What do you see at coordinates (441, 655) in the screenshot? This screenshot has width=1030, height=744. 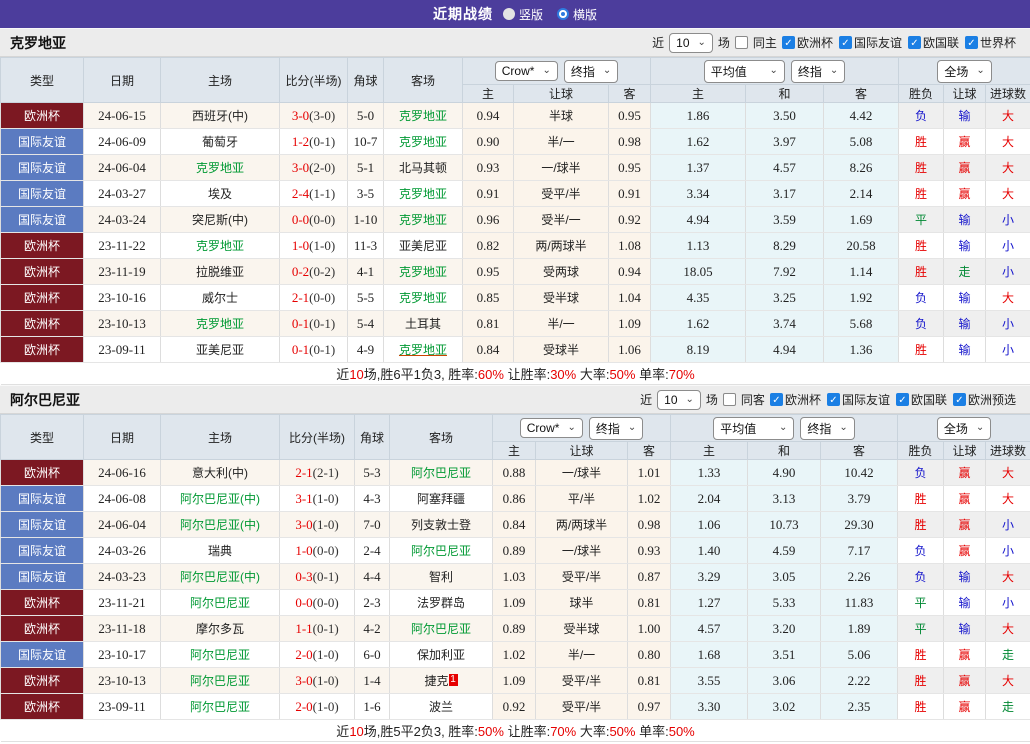 I see `away-team: 保加利亚` at bounding box center [441, 655].